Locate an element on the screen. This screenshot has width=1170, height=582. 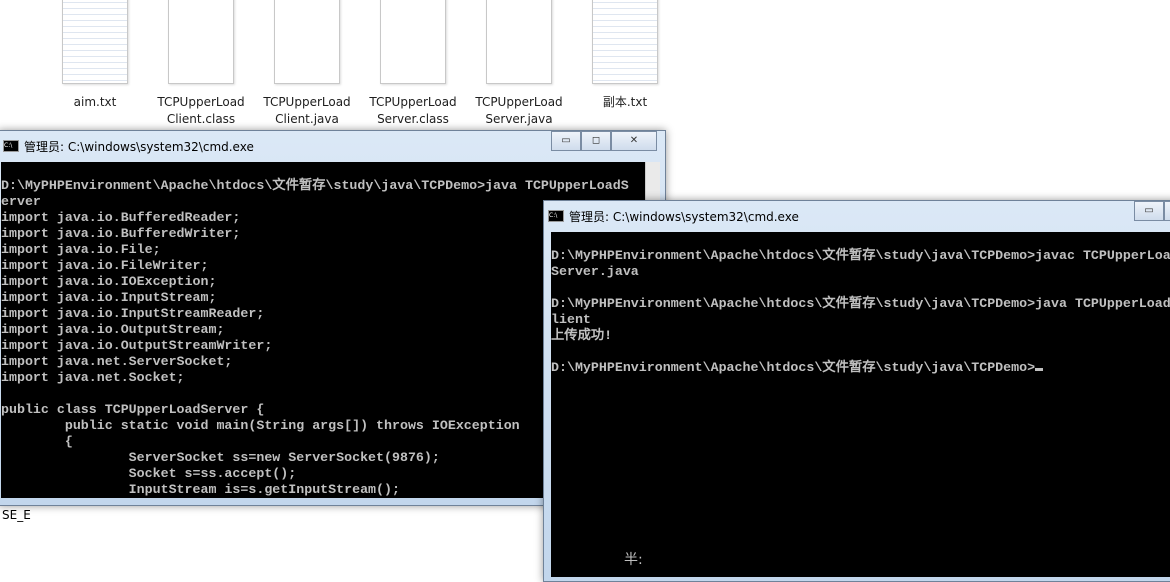
file-item: aim.txt is located at coordinates (95, 55).